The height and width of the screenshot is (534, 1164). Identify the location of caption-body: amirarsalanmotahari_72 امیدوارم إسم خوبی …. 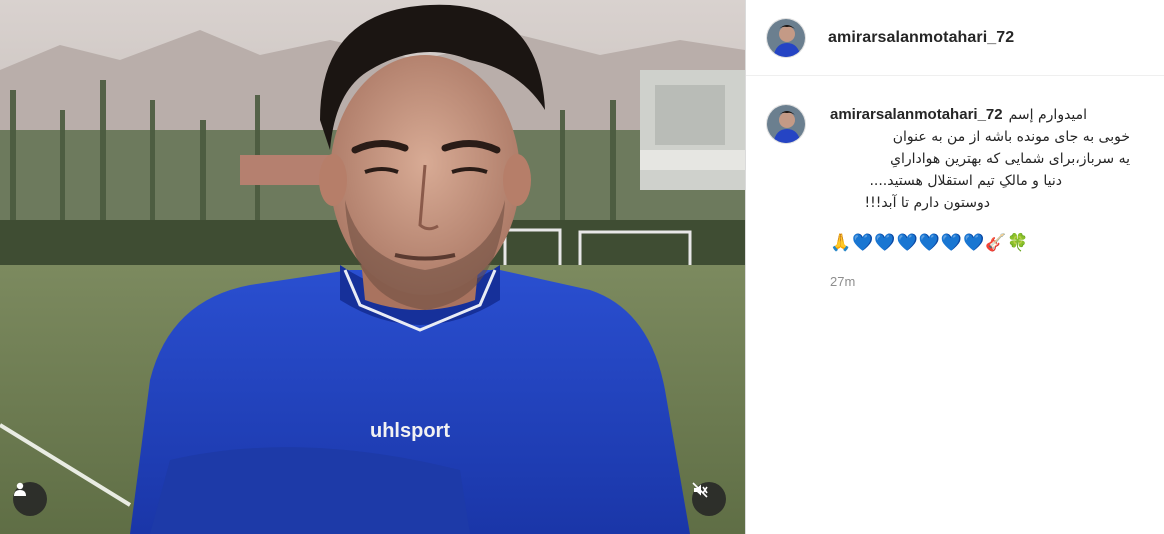
(993, 196).